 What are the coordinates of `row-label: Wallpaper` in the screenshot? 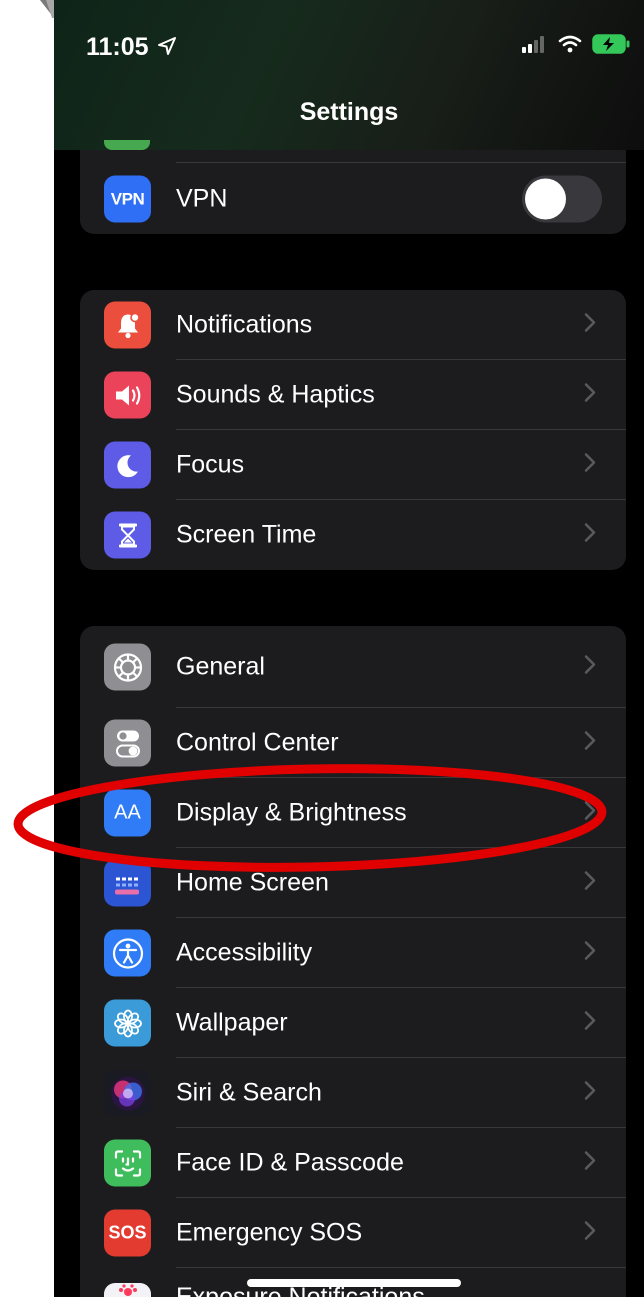 It's located at (232, 1022).